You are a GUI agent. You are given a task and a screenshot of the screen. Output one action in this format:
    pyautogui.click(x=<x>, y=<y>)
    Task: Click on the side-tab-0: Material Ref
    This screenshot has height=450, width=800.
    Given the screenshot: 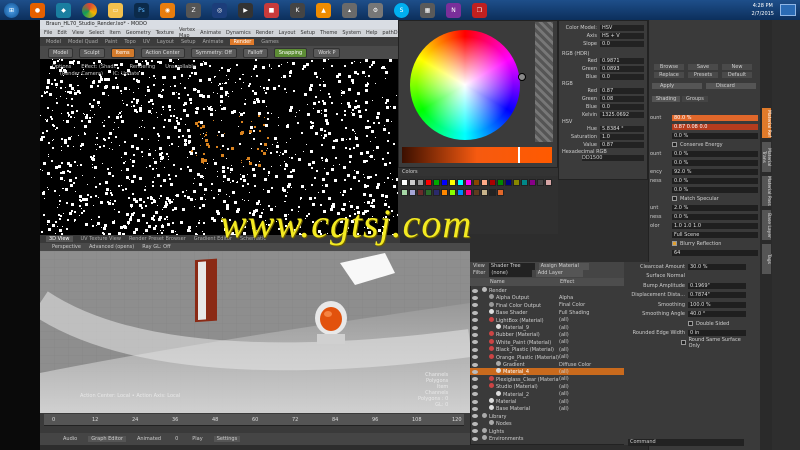 What is the action you would take?
    pyautogui.click(x=766, y=123)
    